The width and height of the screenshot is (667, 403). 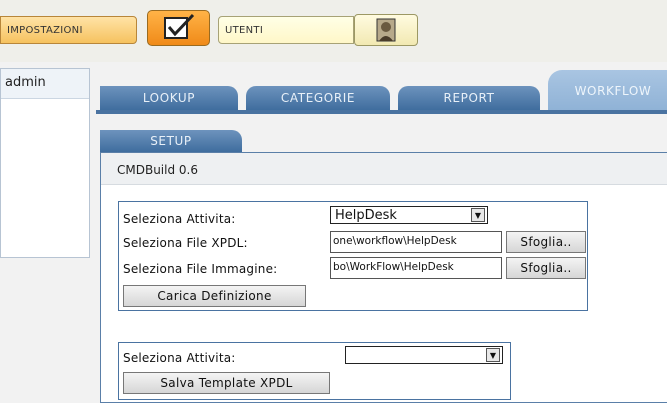 I want to click on tab-divider, so click(x=381, y=112).